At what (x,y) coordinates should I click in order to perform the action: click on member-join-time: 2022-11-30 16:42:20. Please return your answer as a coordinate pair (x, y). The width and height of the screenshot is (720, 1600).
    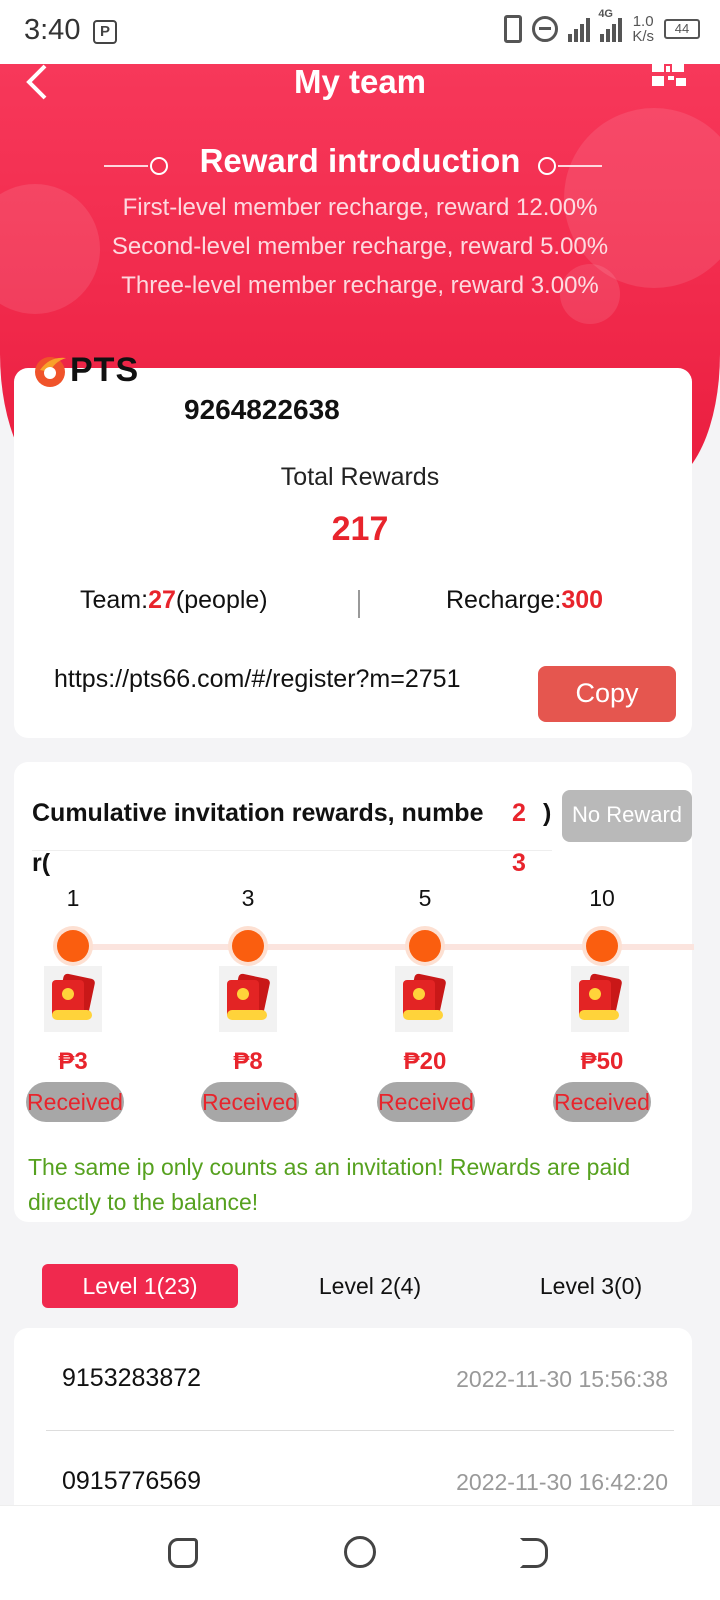
    Looking at the image, I should click on (562, 1482).